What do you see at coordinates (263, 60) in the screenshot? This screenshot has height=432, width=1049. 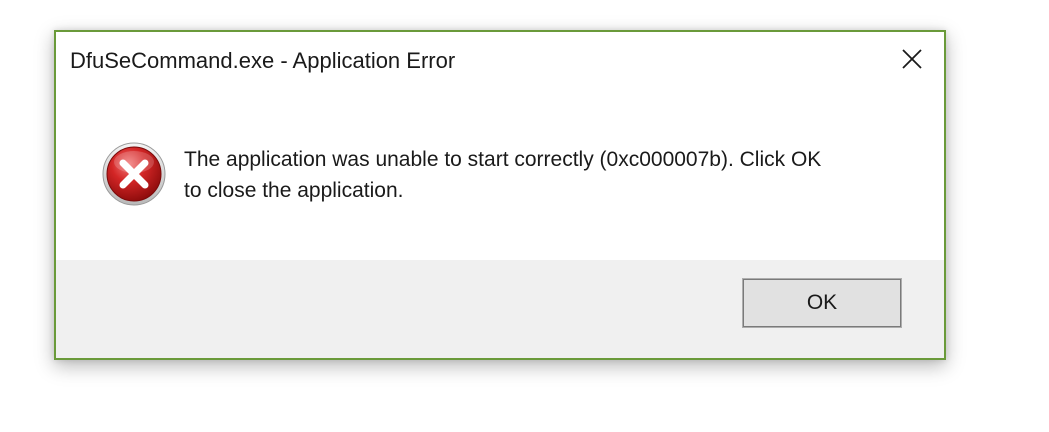 I see `dialog-title: DfuSeCommand.exe - Application Error` at bounding box center [263, 60].